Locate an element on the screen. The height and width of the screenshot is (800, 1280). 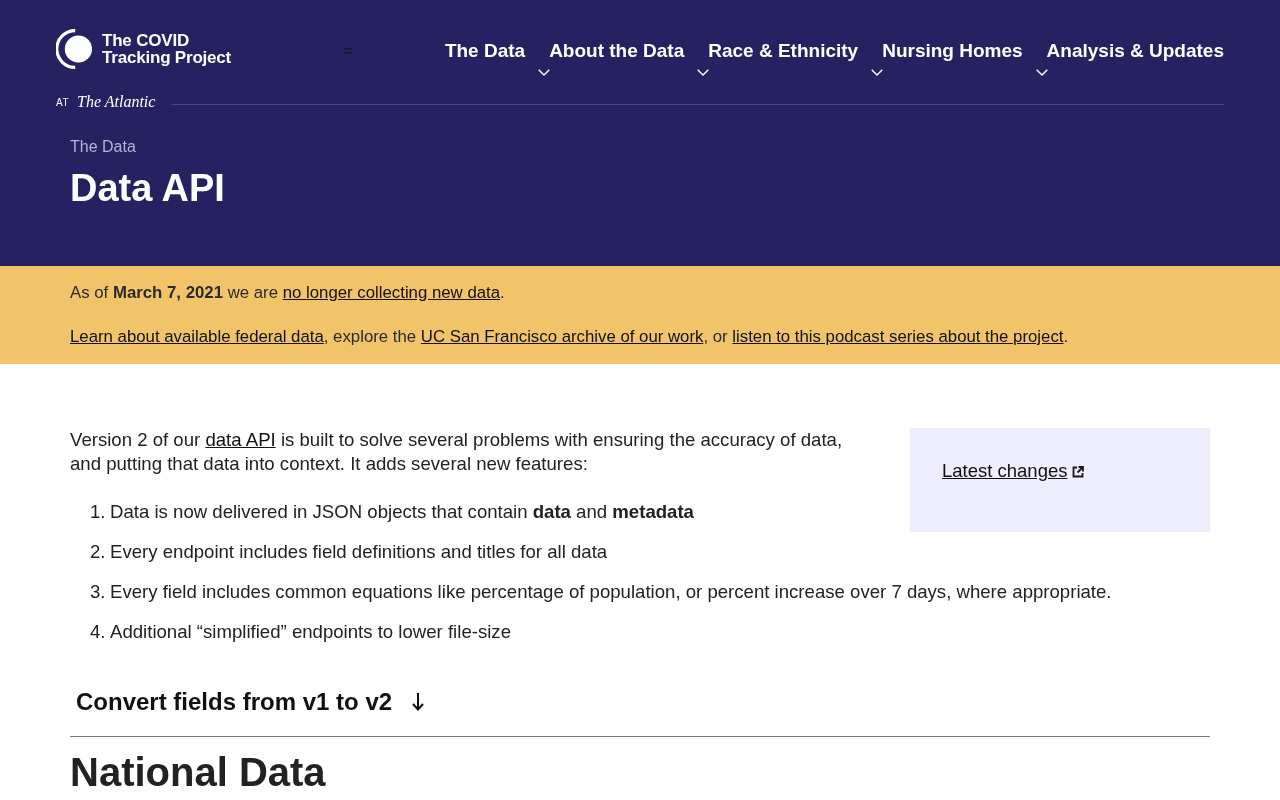
partner-name: The Atlantic is located at coordinates (116, 102).